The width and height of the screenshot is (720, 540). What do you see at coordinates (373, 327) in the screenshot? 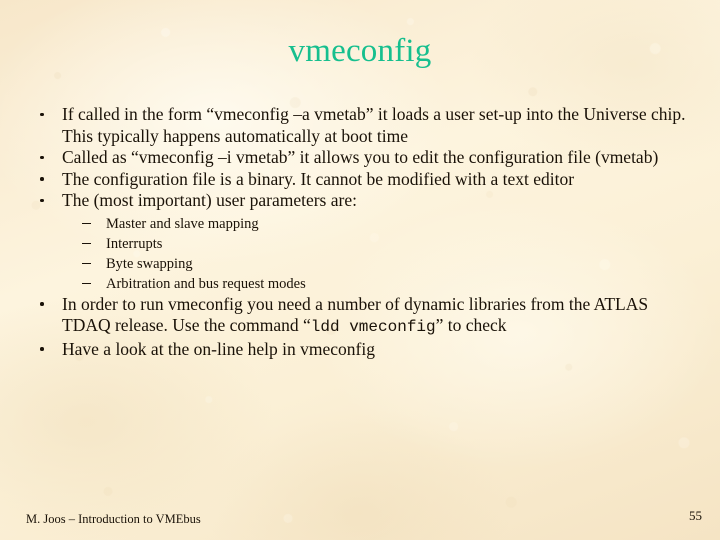
I see `command-code: ldd vmeconfig` at bounding box center [373, 327].